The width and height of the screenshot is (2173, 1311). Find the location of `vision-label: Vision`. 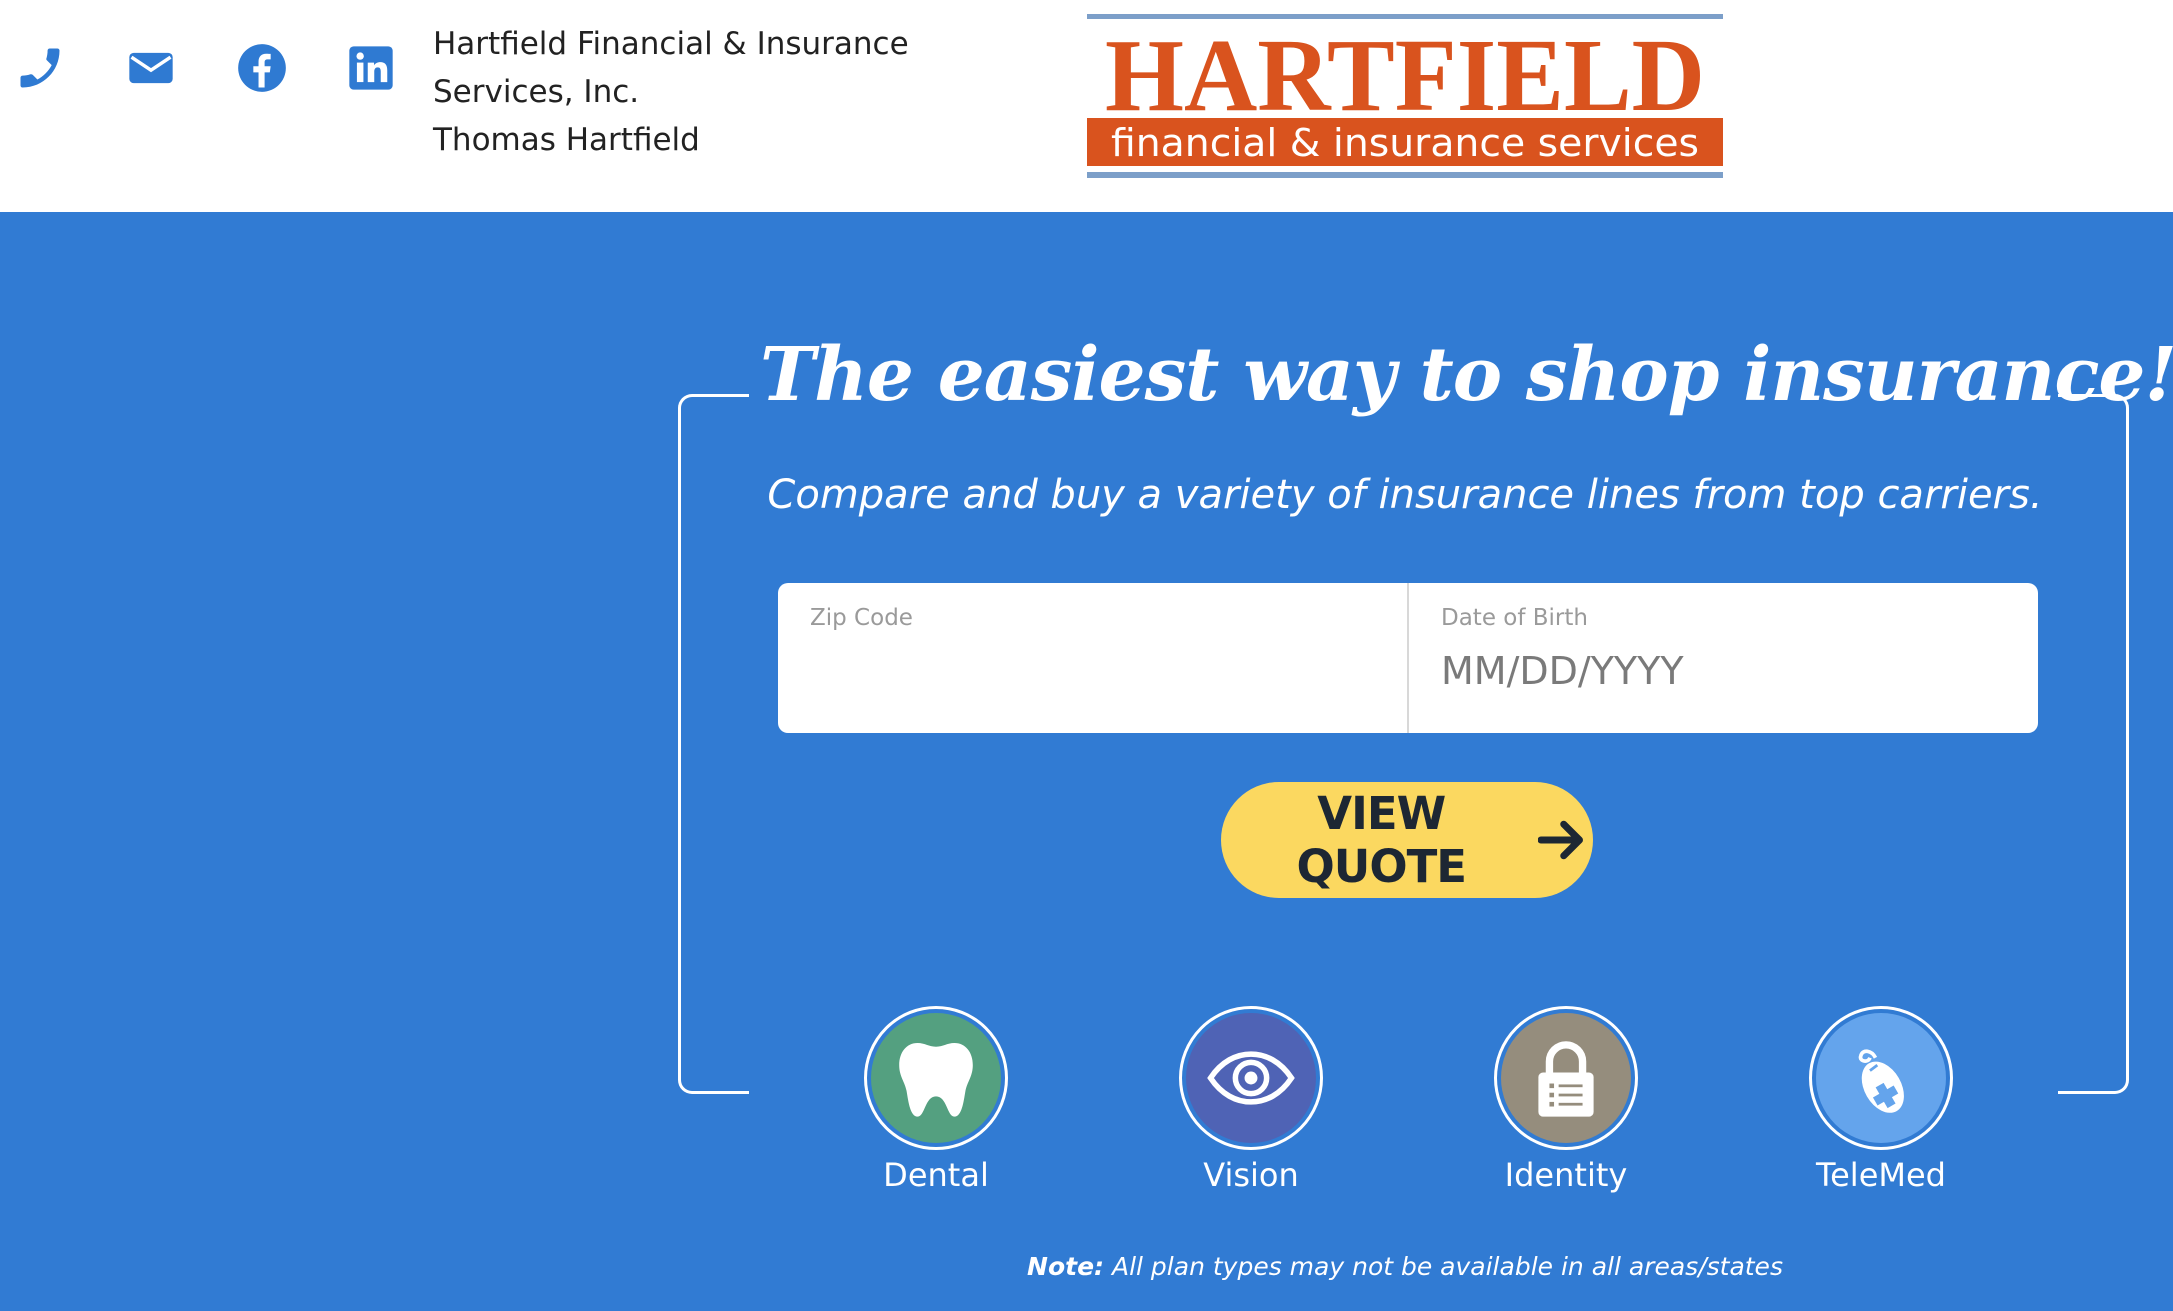

vision-label: Vision is located at coordinates (1251, 1175).